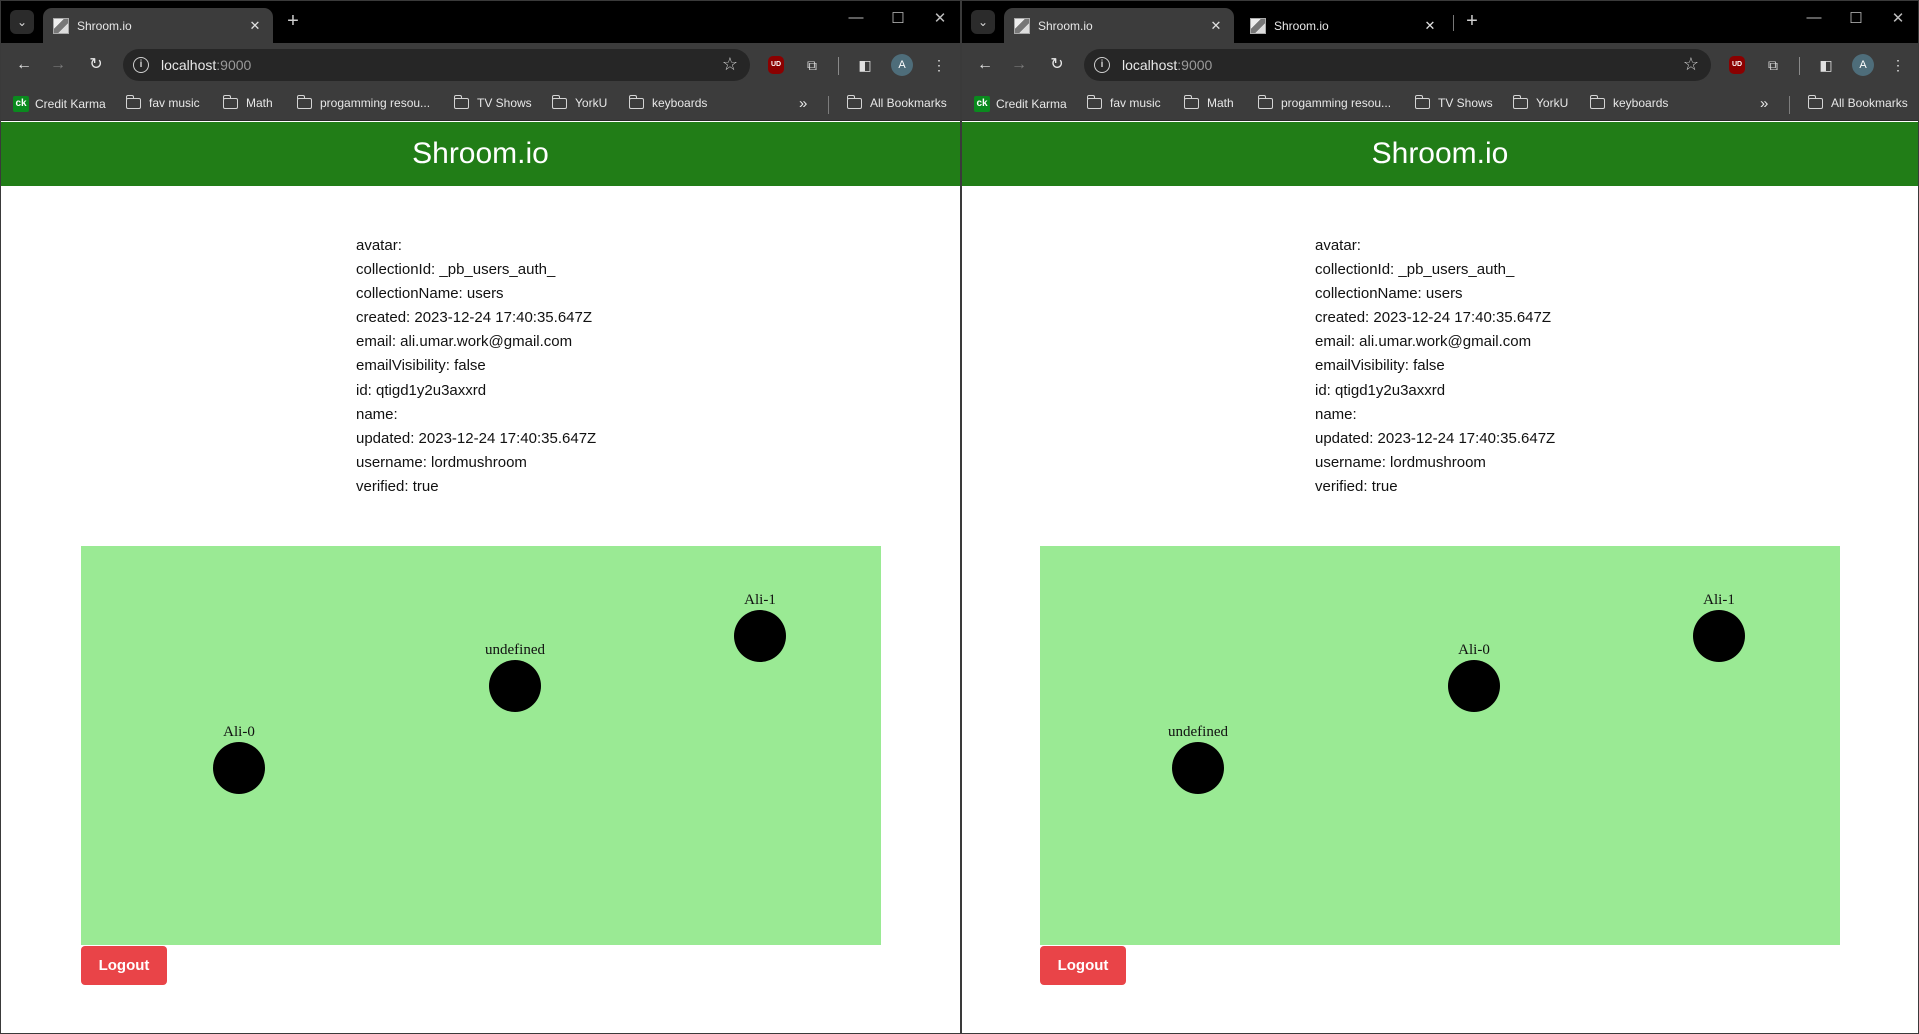 The width and height of the screenshot is (1919, 1034). What do you see at coordinates (515, 650) in the screenshot?
I see `player-name: undefined` at bounding box center [515, 650].